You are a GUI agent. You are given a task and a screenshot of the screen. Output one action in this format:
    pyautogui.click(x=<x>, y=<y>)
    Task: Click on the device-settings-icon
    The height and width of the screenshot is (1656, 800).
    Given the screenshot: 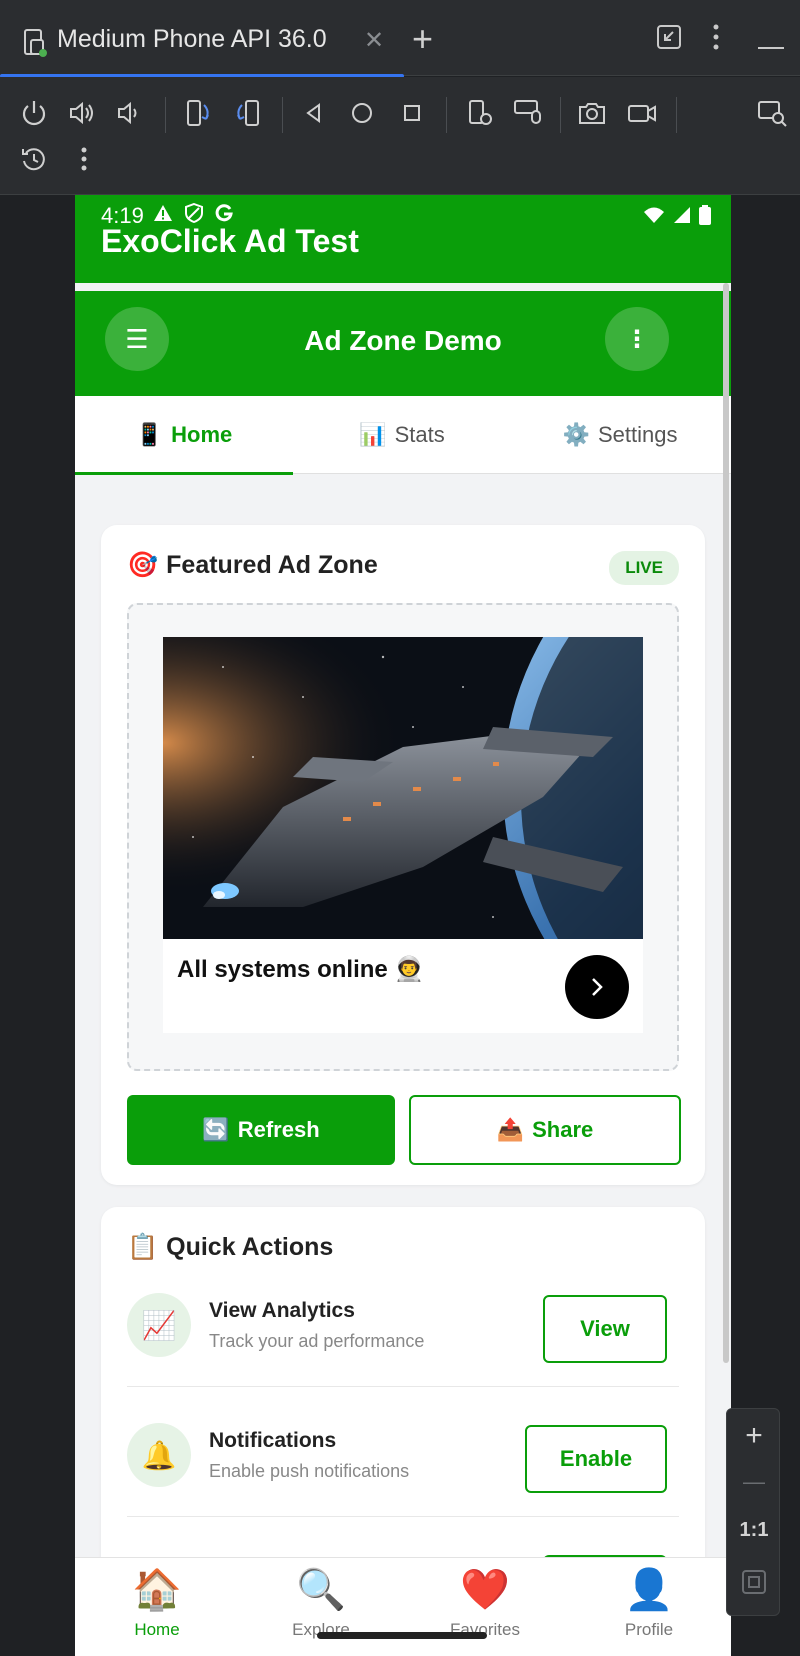 What is the action you would take?
    pyautogui.click(x=480, y=113)
    